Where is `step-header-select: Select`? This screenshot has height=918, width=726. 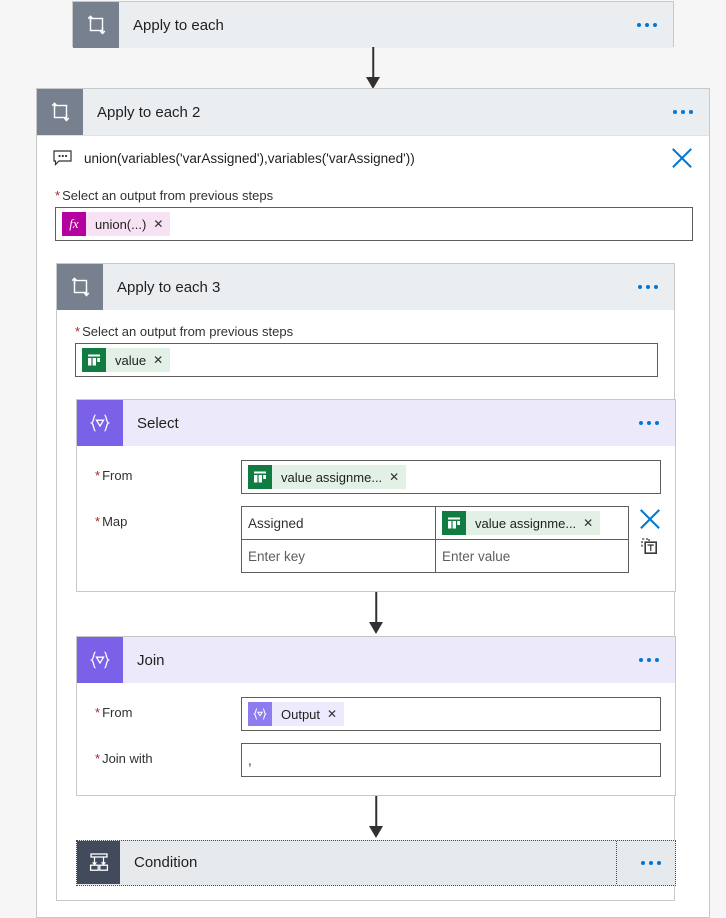
step-header-select: Select is located at coordinates (376, 423).